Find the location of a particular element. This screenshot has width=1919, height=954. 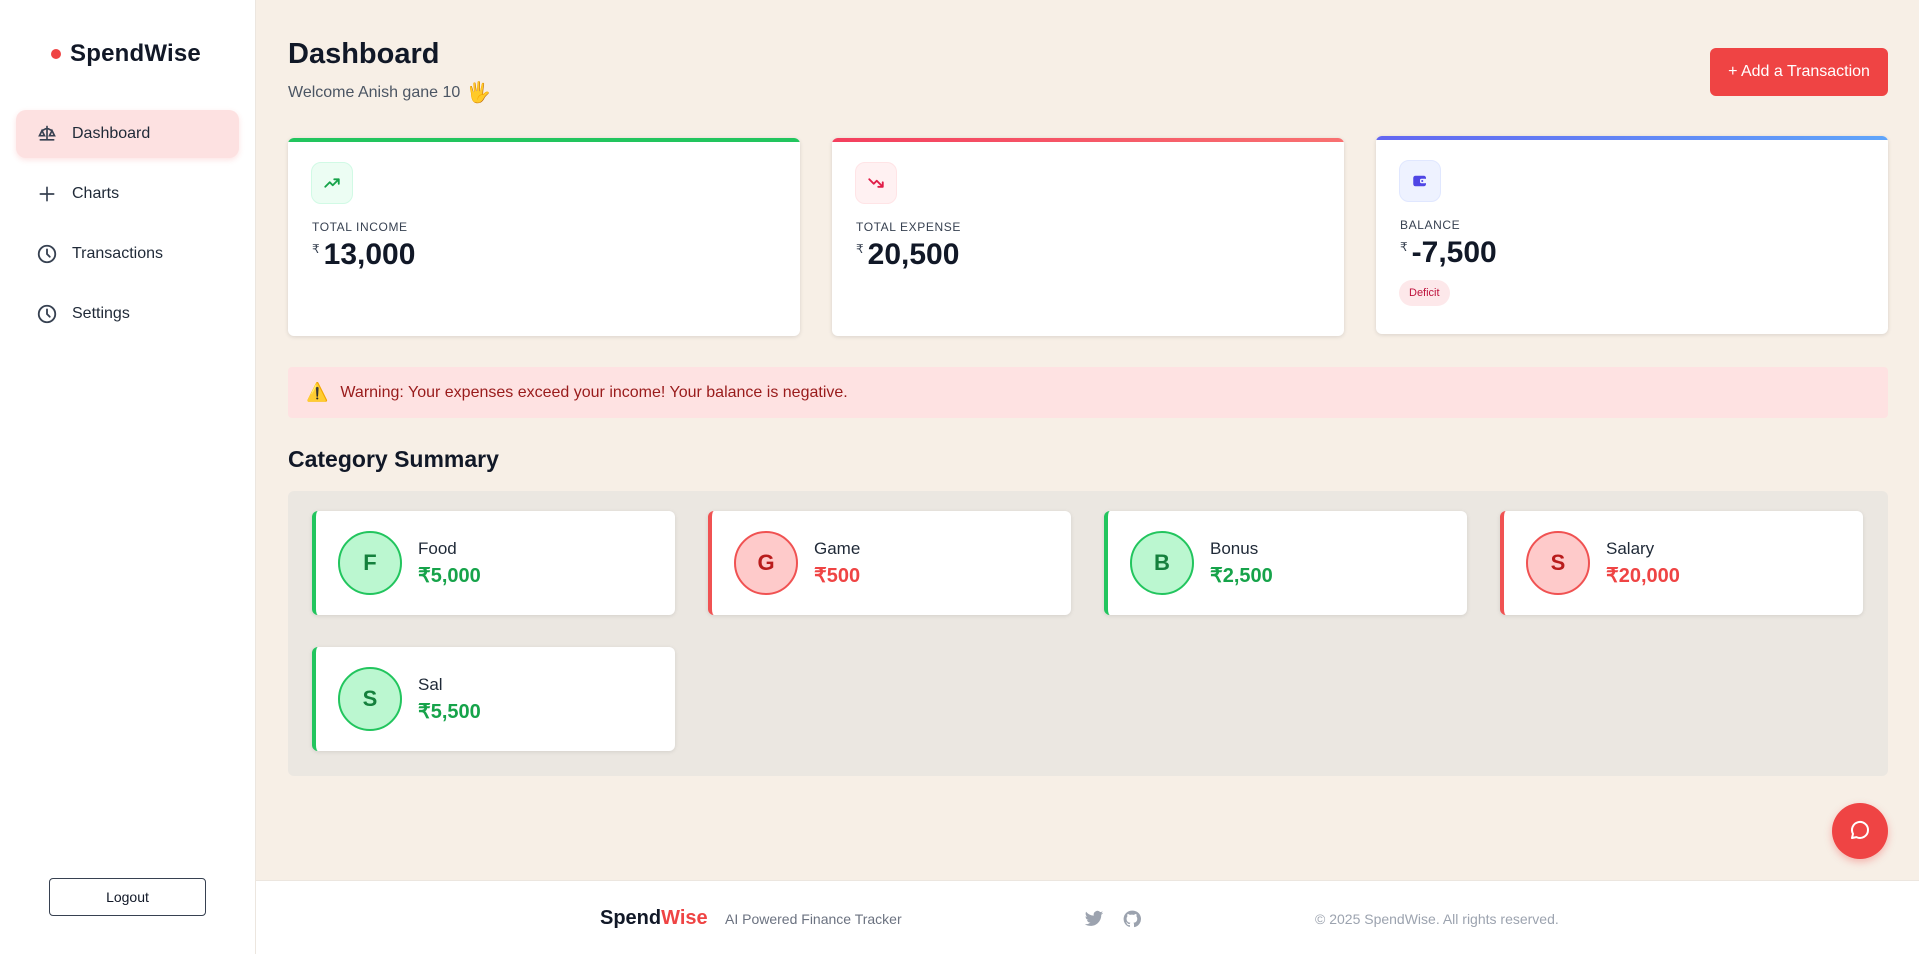

sidebar-item-charts: Charts is located at coordinates (127, 194).